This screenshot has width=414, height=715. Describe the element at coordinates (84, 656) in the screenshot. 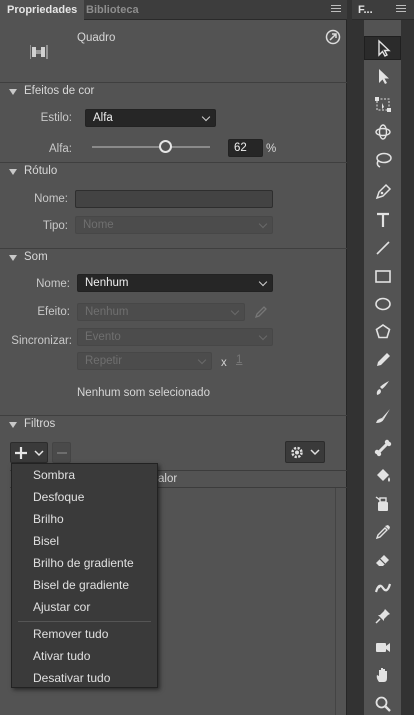

I see `menu-item-enable-all: Ativar tudo` at that location.